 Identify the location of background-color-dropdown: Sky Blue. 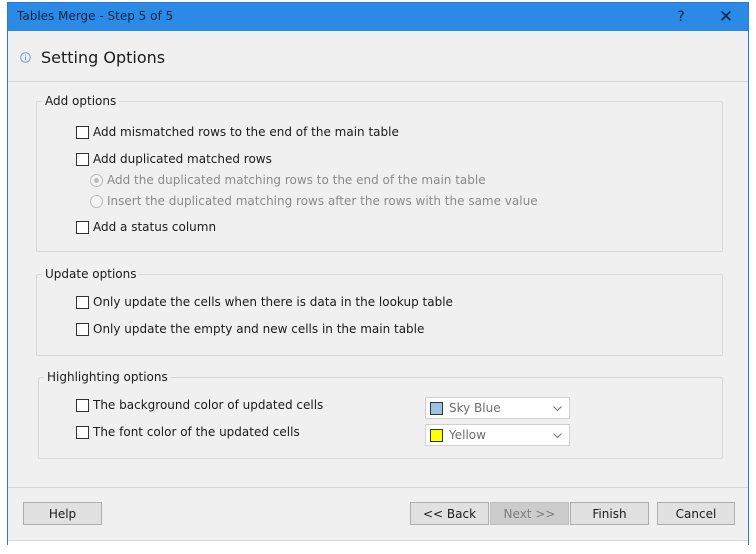
(497, 408).